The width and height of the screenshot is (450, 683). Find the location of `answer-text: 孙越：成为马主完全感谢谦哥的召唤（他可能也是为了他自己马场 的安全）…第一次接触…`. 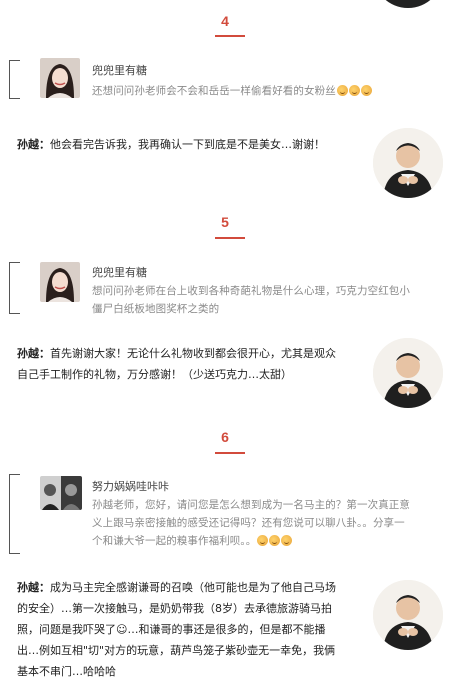

answer-text: 孙越：成为马主完全感谢谦哥的召唤（他可能也是为了他自己马场 的安全）…第一次接触… is located at coordinates (176, 629).